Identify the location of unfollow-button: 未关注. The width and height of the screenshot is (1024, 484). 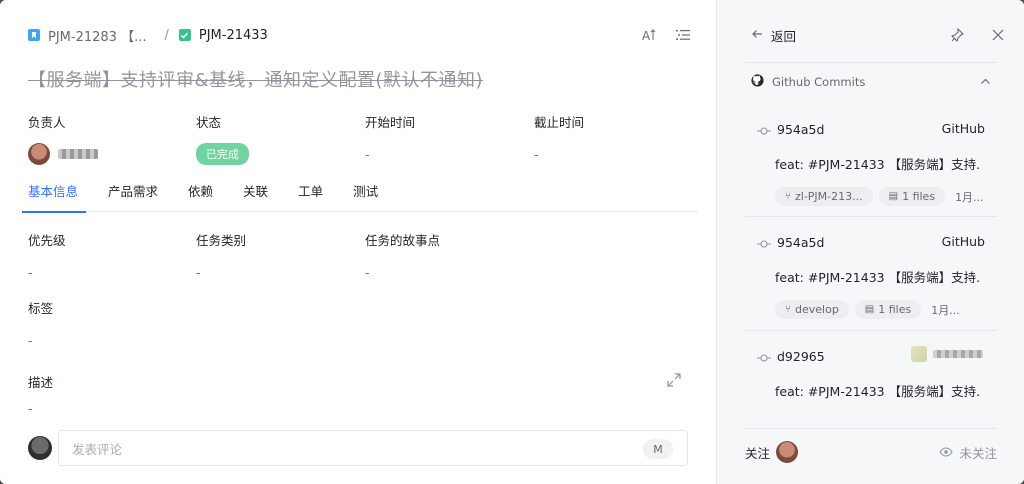
(968, 452).